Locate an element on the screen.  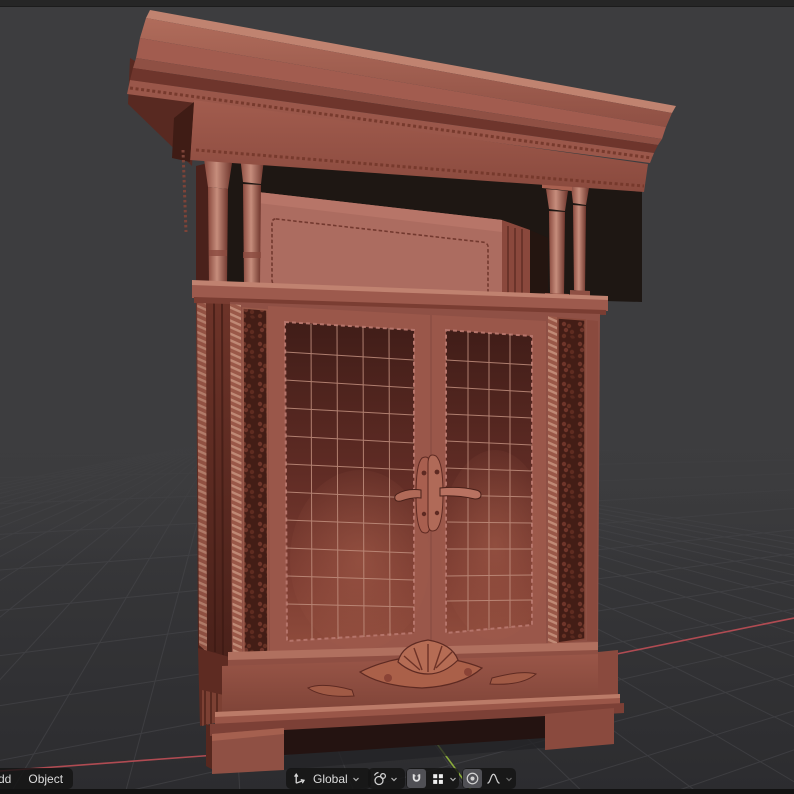
falloff-curve-icon is located at coordinates (493, 778).